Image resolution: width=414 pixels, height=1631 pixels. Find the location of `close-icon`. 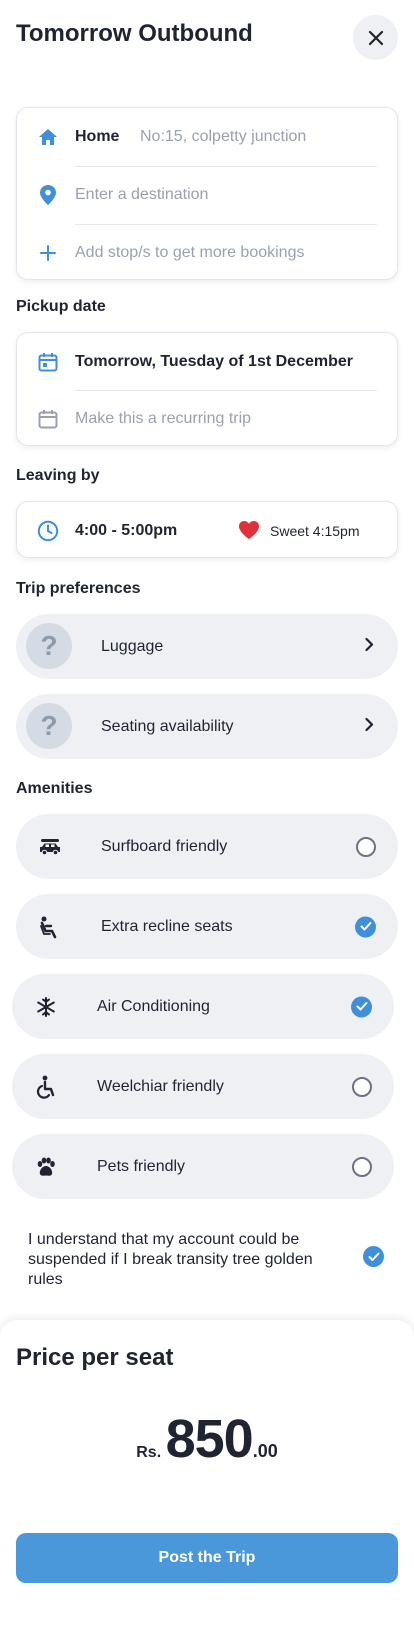

close-icon is located at coordinates (375, 37).